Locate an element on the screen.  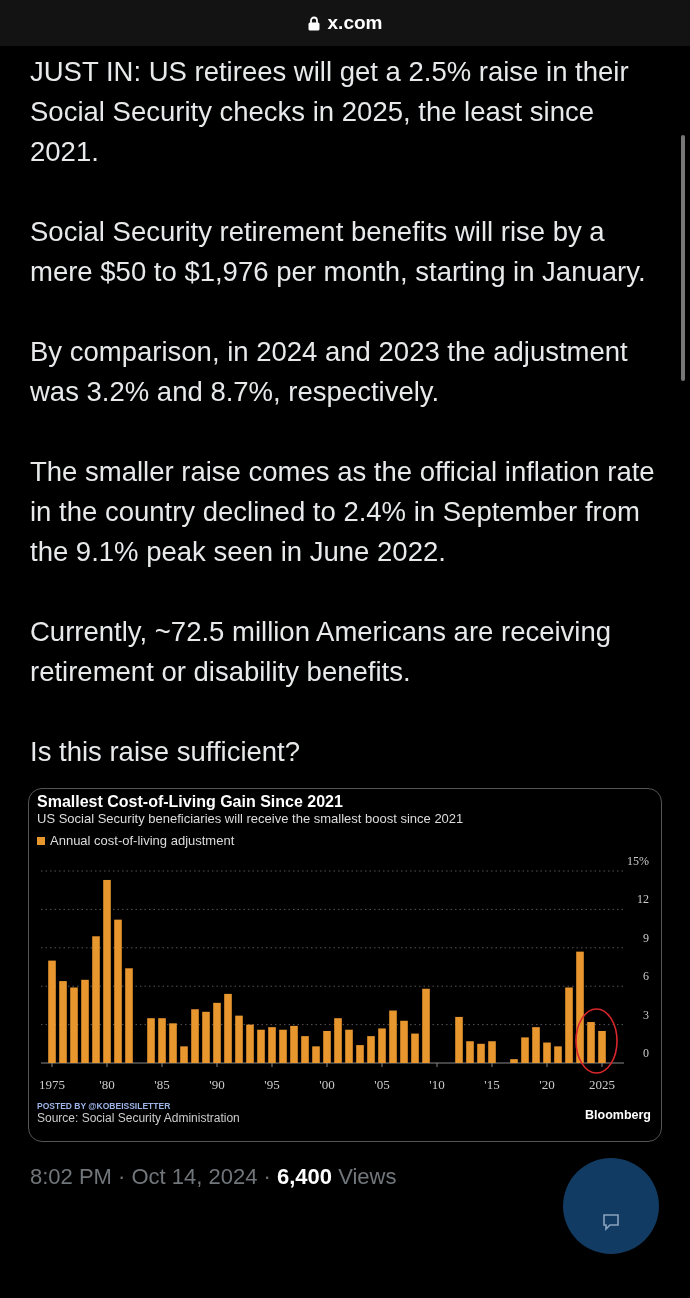
axis-tick-label: 9 is located at coordinates (646, 937).